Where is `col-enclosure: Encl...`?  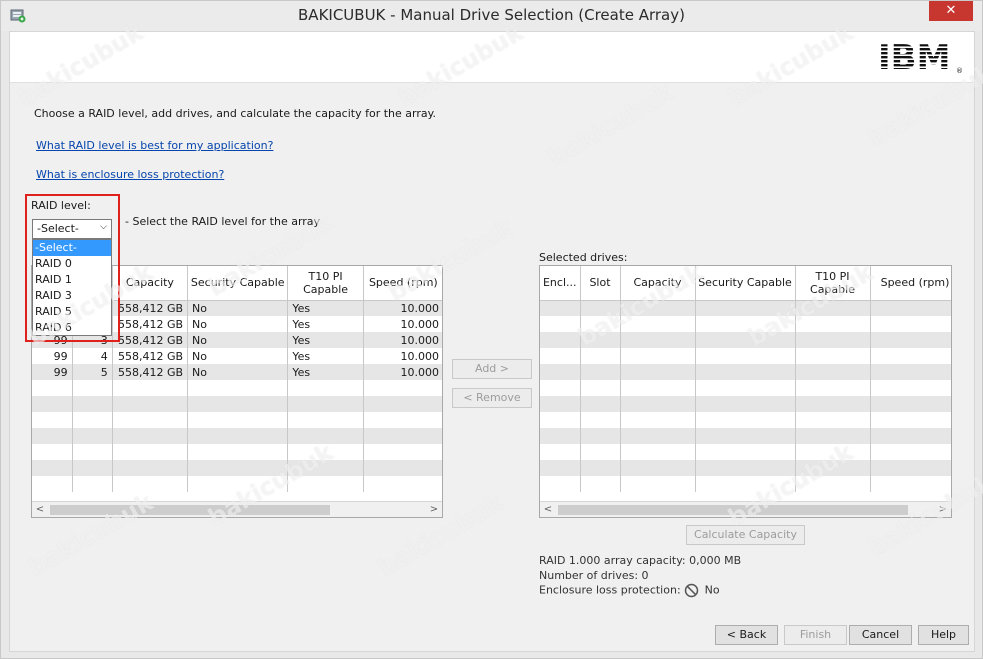 col-enclosure: Encl... is located at coordinates (560, 283).